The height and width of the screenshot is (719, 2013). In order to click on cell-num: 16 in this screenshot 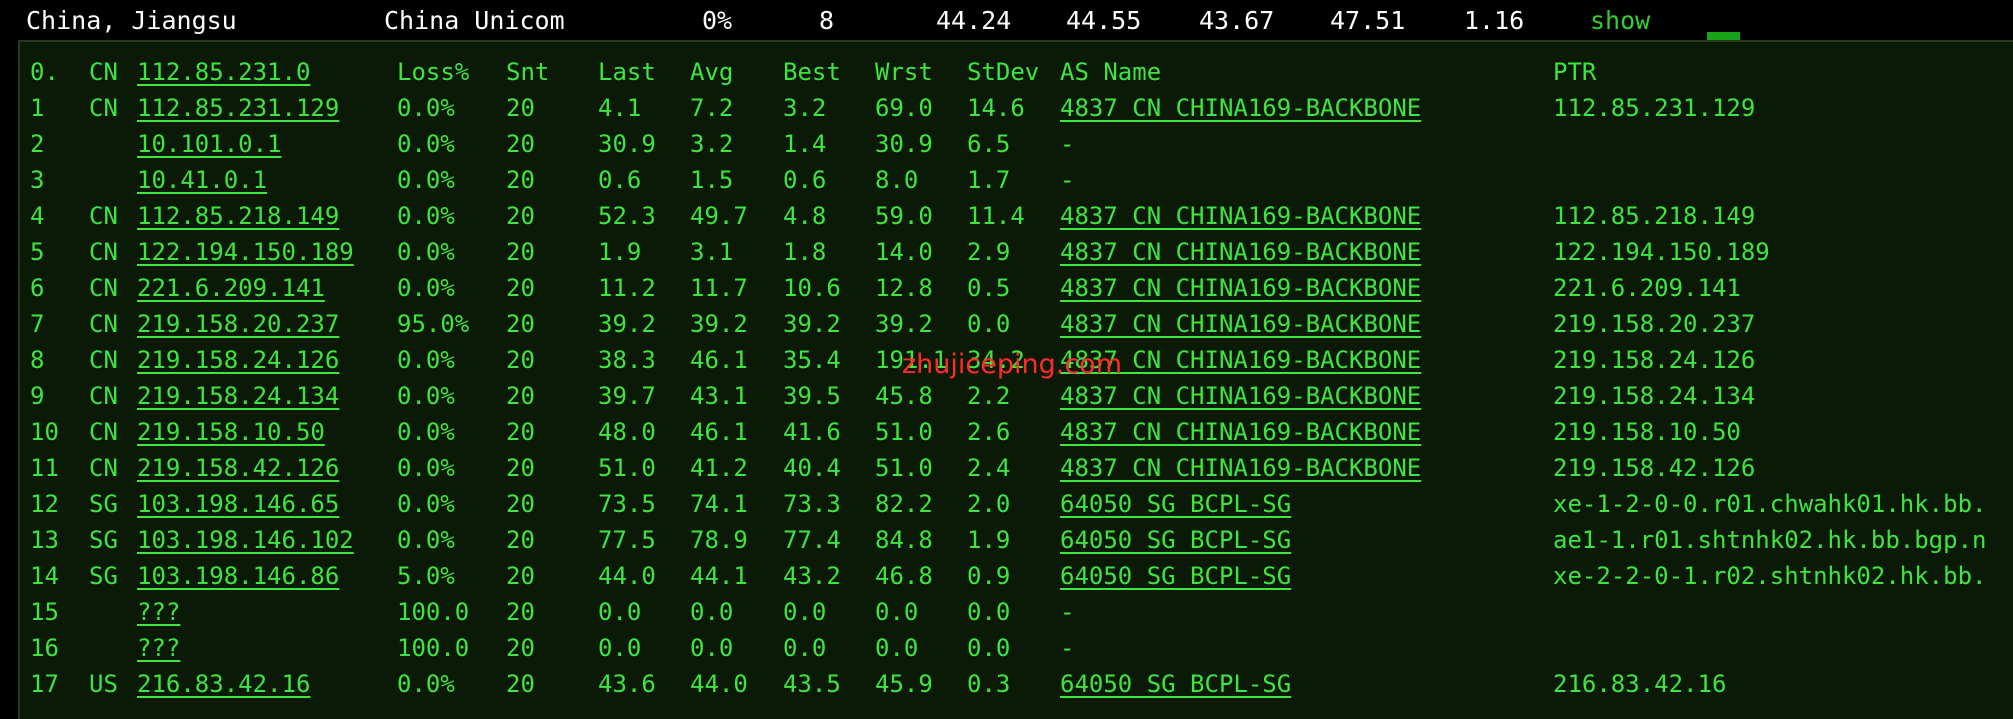, I will do `click(44, 648)`.